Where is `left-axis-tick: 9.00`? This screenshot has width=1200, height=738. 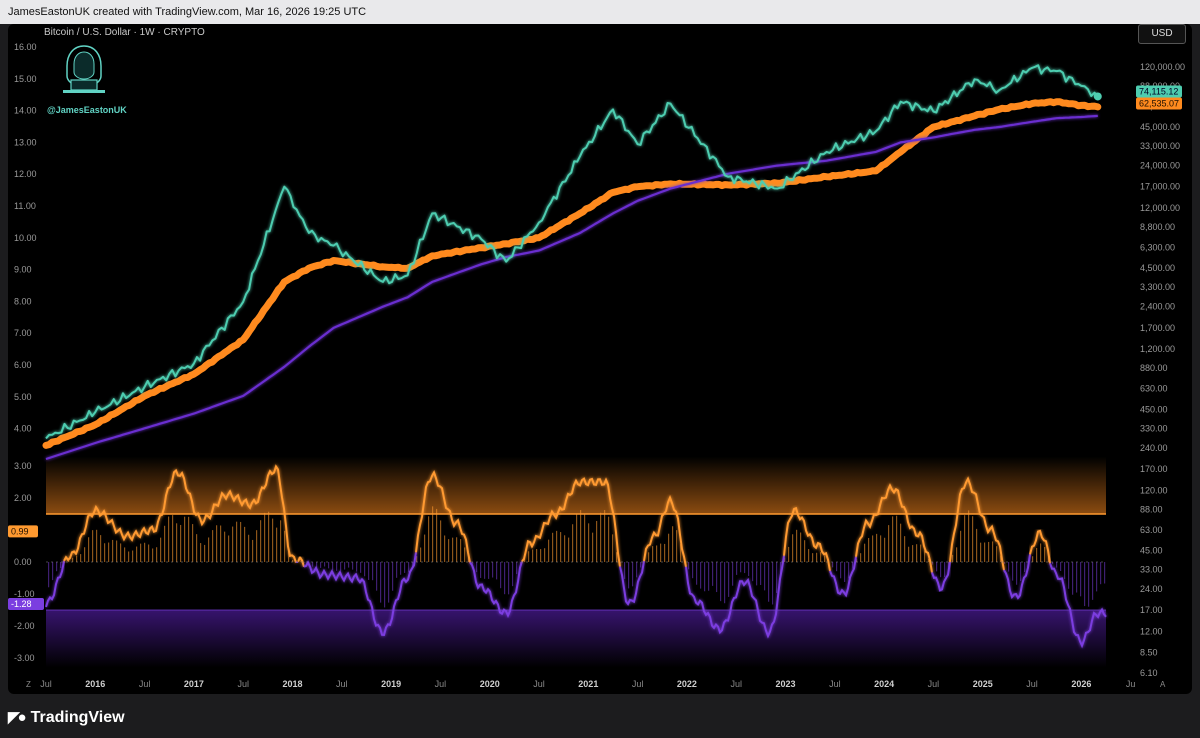 left-axis-tick: 9.00 is located at coordinates (23, 270).